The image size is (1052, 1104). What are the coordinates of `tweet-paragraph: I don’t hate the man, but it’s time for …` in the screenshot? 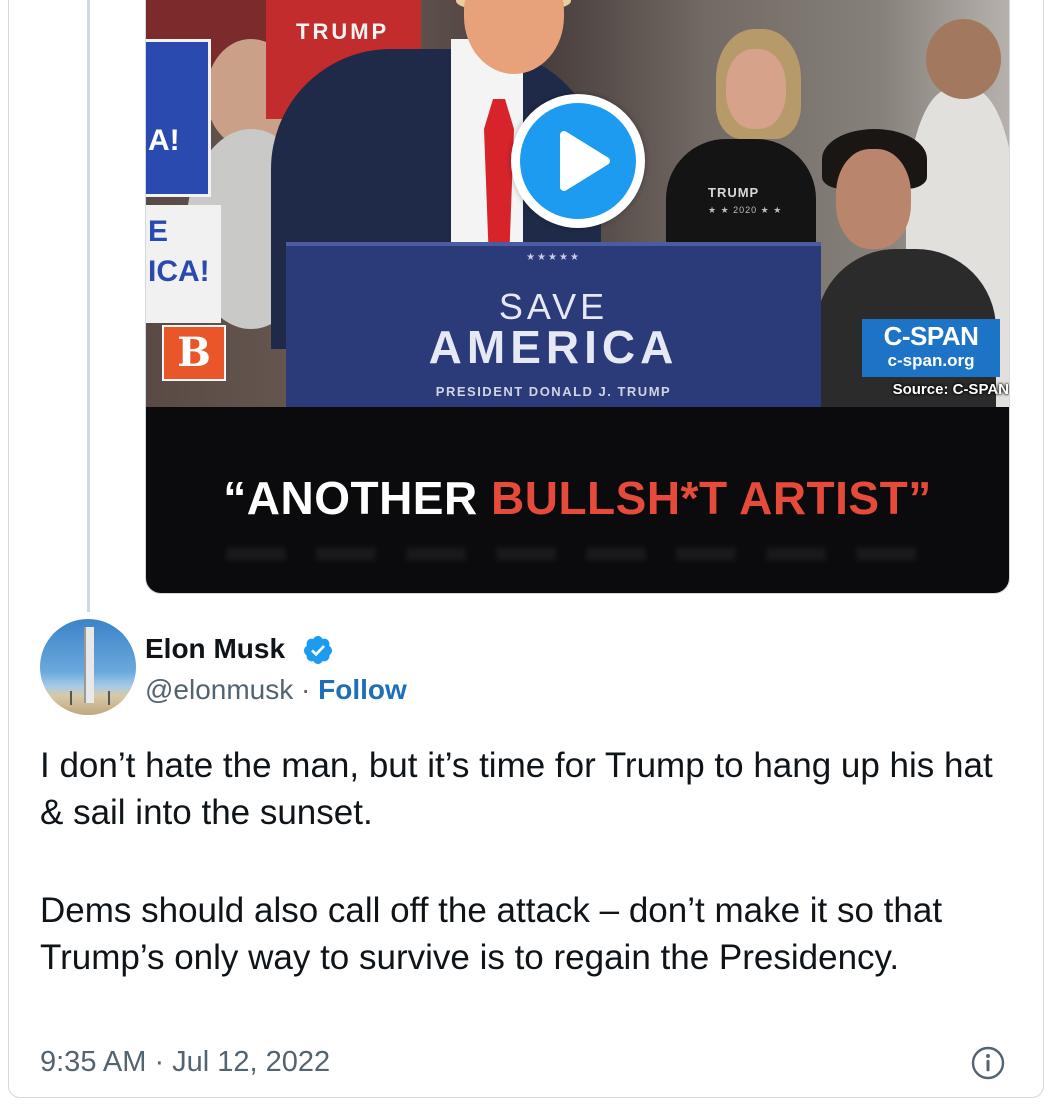 It's located at (516, 789).